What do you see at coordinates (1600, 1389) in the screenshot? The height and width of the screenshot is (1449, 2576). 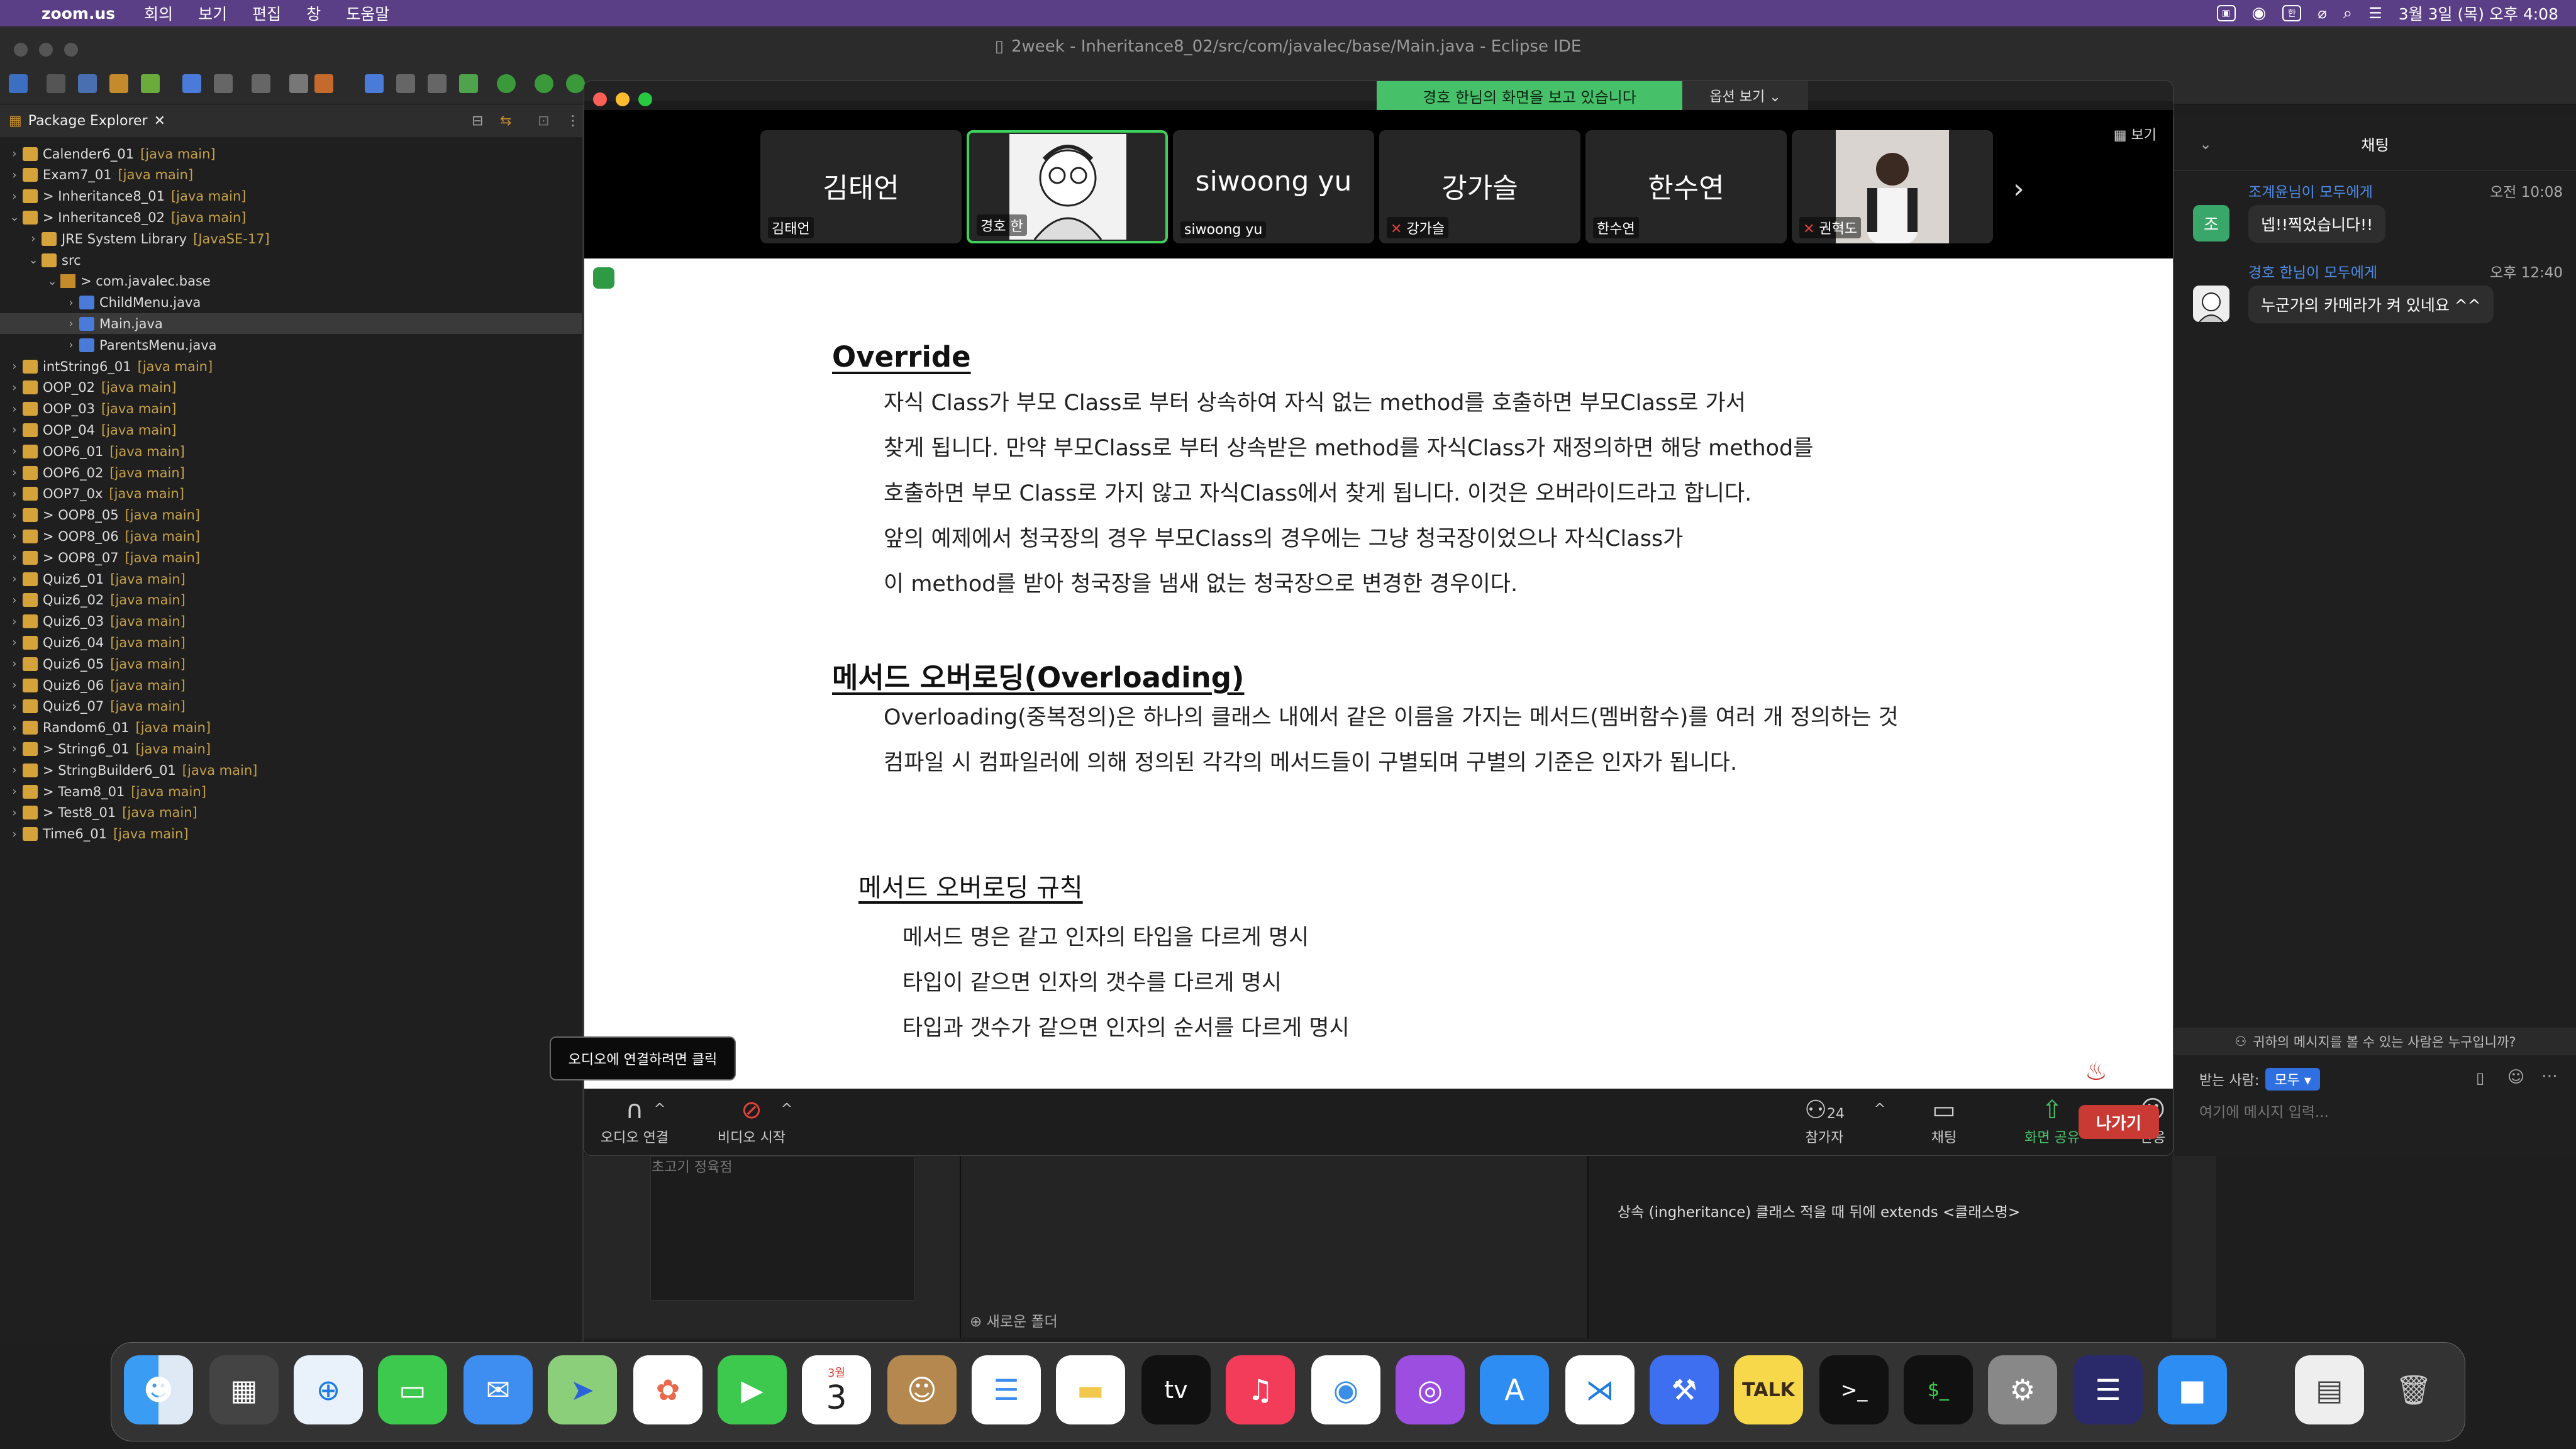 I see `vscode-icon: ⋊` at bounding box center [1600, 1389].